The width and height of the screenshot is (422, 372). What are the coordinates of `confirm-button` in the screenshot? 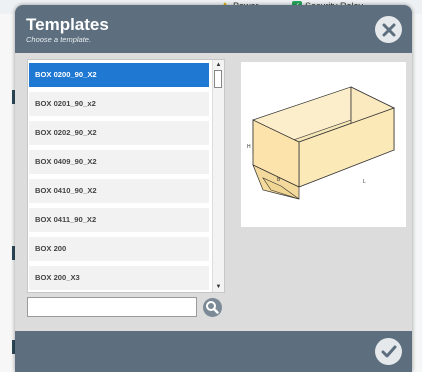 It's located at (388, 351).